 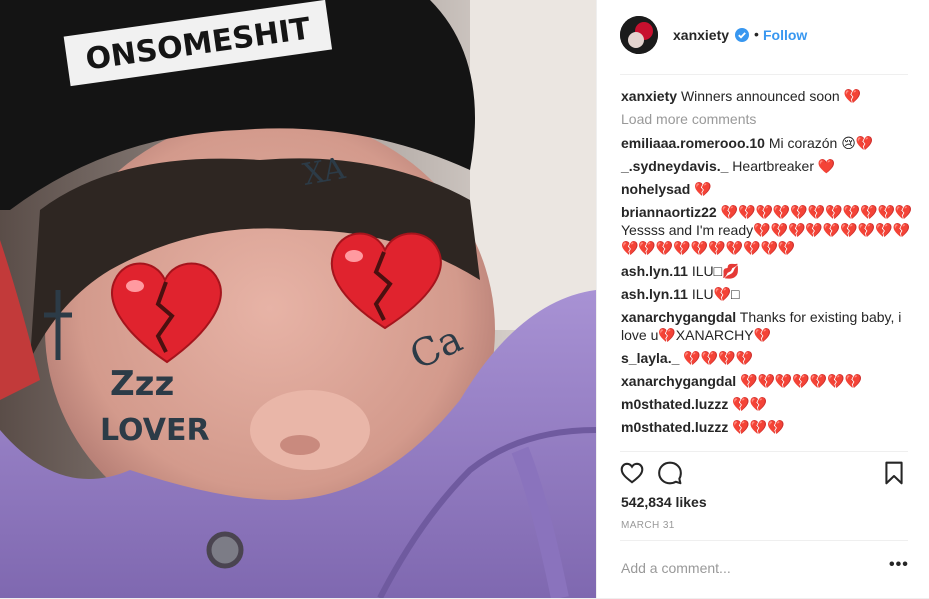 What do you see at coordinates (670, 473) in the screenshot?
I see `speech-bubble-icon` at bounding box center [670, 473].